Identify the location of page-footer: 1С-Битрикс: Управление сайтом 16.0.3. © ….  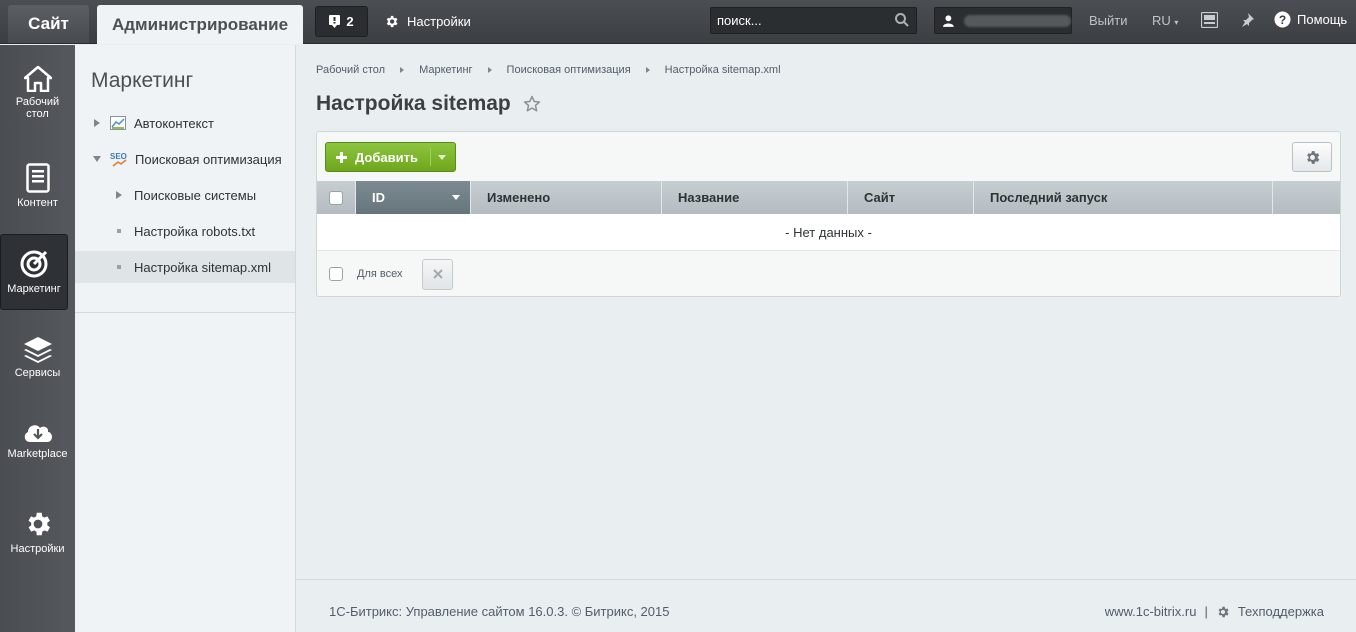
(826, 605).